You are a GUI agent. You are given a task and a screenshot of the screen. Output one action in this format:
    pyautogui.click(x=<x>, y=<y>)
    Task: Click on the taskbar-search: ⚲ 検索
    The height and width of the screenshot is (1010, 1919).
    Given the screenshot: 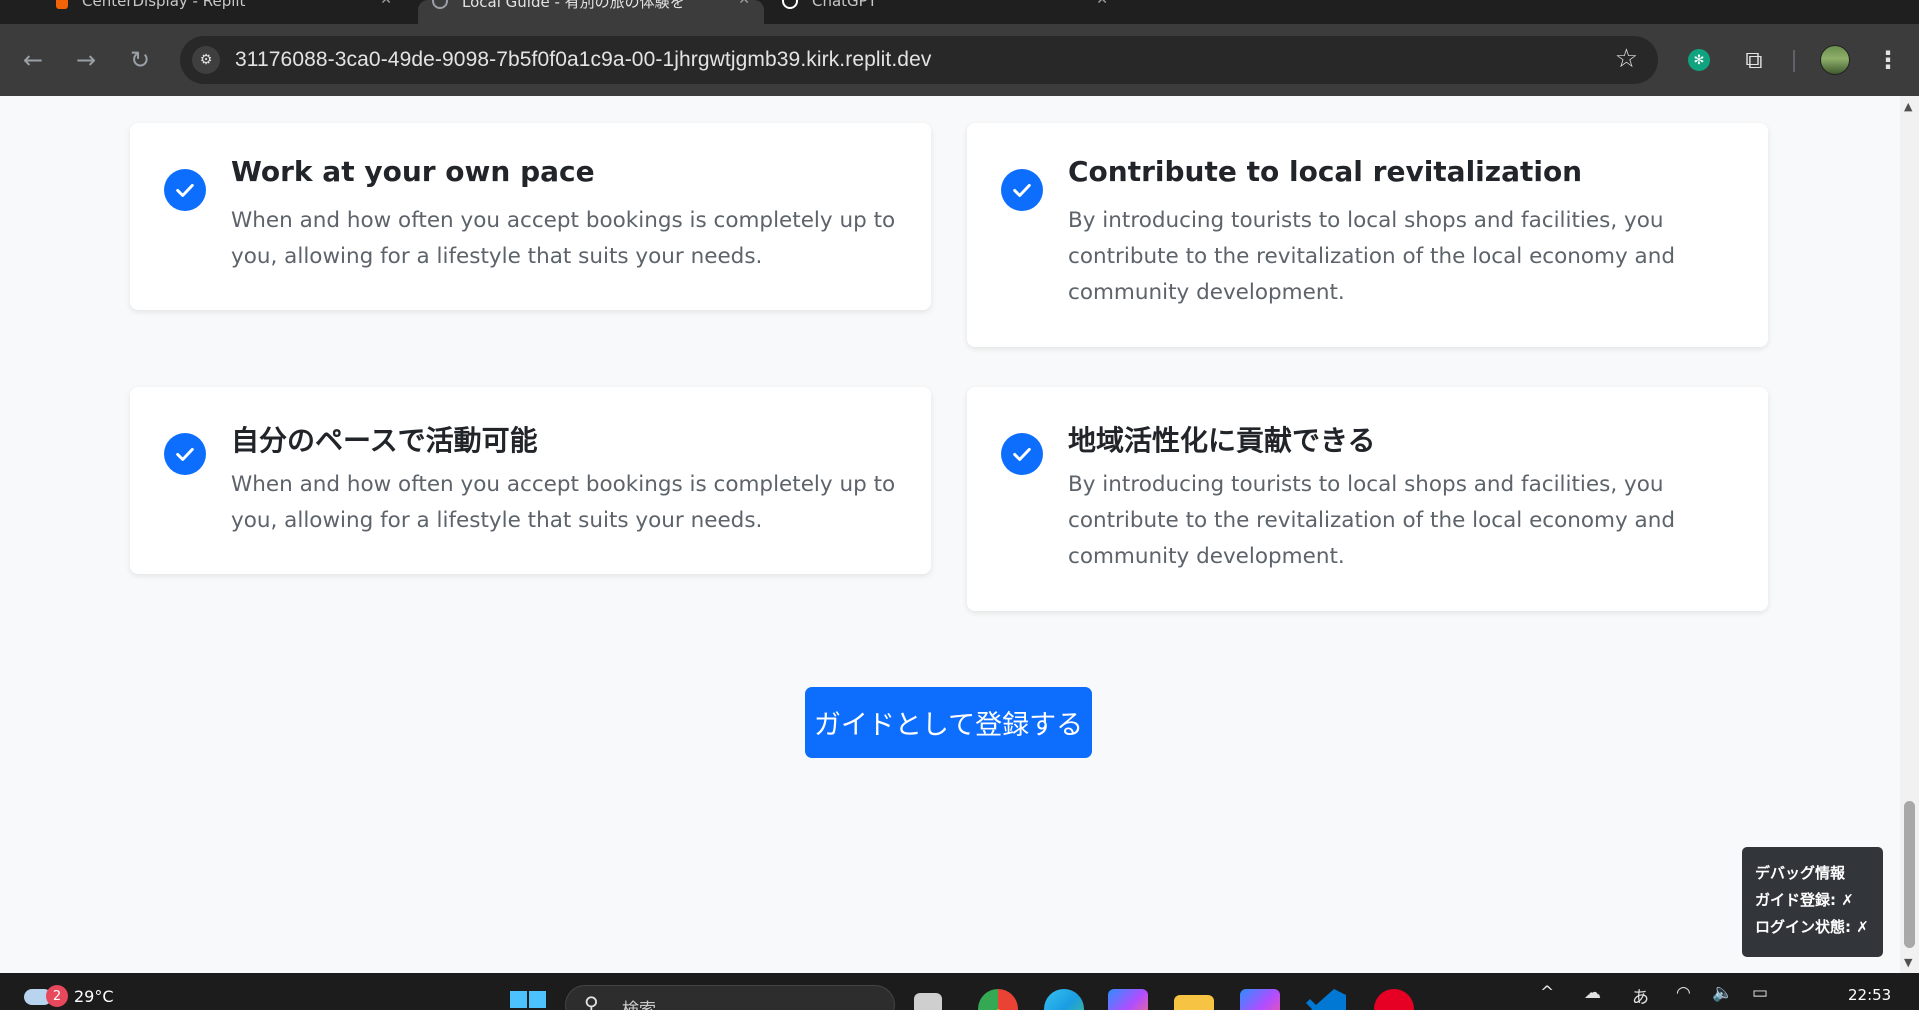 What is the action you would take?
    pyautogui.click(x=730, y=997)
    